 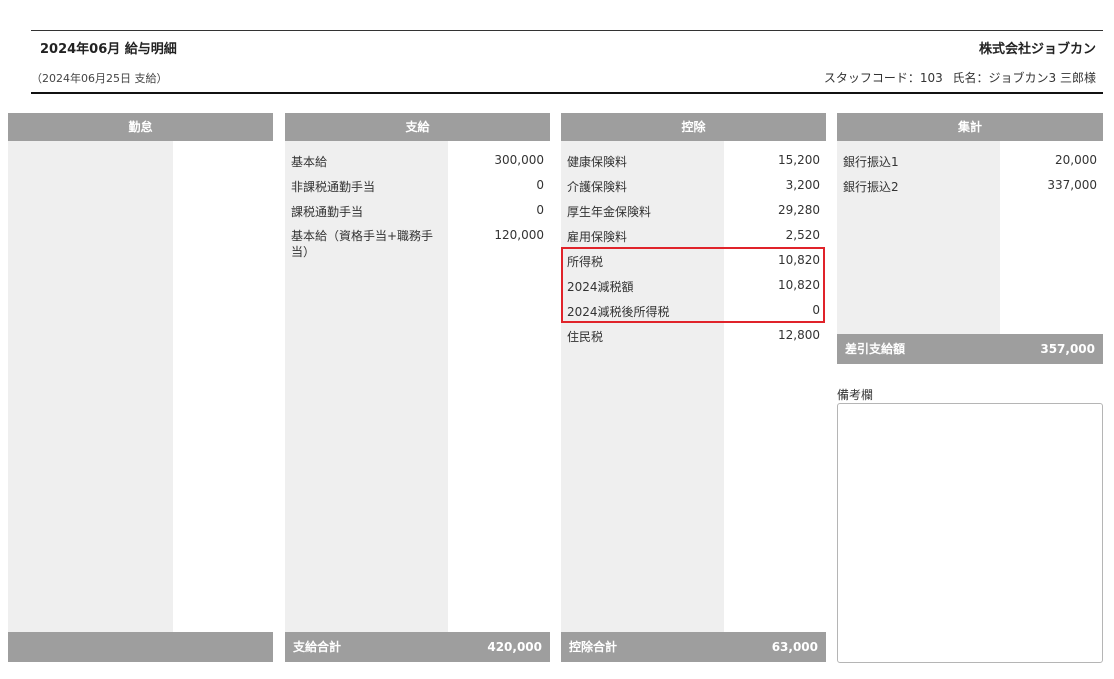 I want to click on summary-footer: 差引支給額 357,000, so click(x=970, y=349).